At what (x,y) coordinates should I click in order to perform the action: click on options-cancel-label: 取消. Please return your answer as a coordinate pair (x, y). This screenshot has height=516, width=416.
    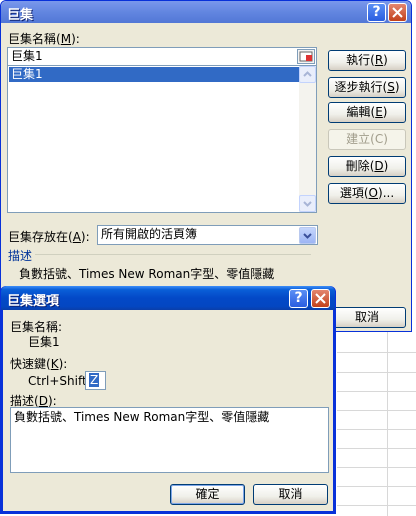
    Looking at the image, I should click on (290, 494).